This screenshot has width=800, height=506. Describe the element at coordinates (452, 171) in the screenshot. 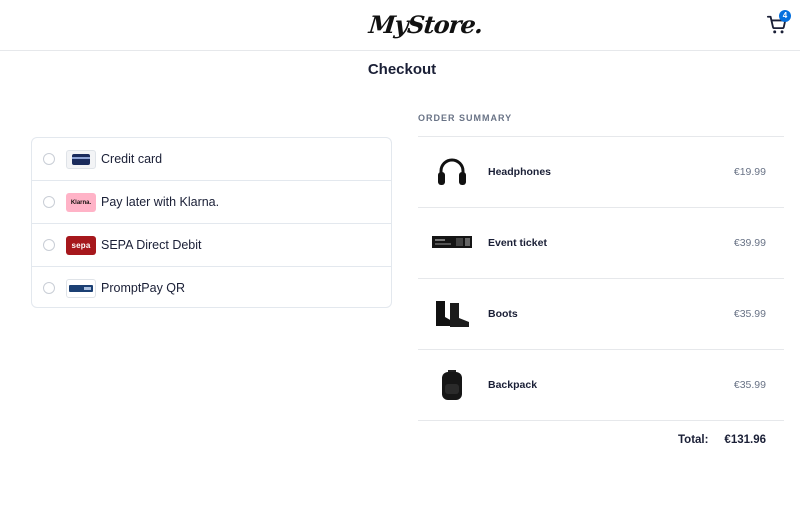

I see `headphones-icon` at that location.